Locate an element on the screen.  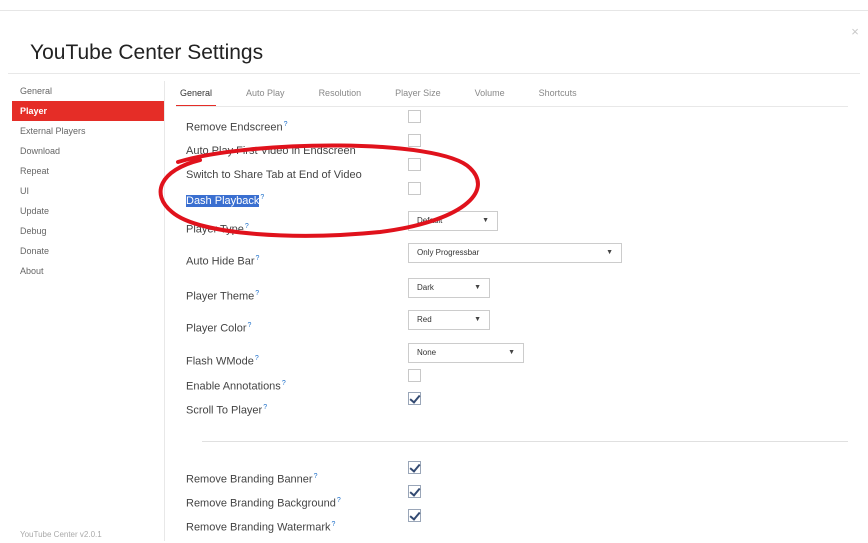
setting-label: Remove Branding Banner is located at coordinates (249, 479).